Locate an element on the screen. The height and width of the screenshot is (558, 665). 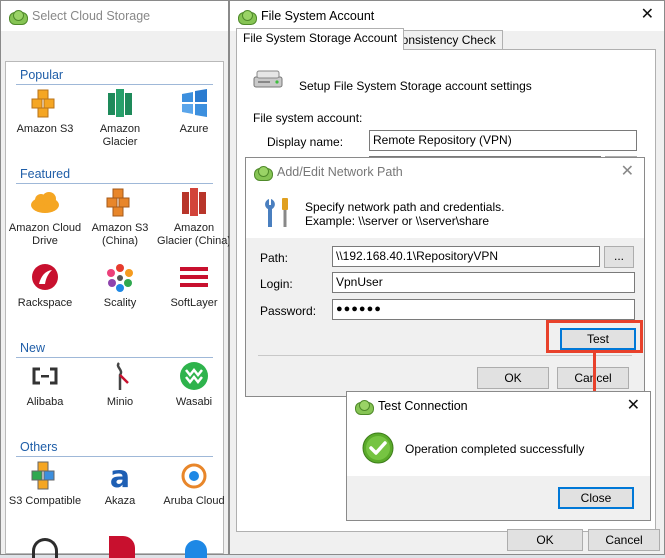
amazon-glacier-icon is located at coordinates (120, 103).